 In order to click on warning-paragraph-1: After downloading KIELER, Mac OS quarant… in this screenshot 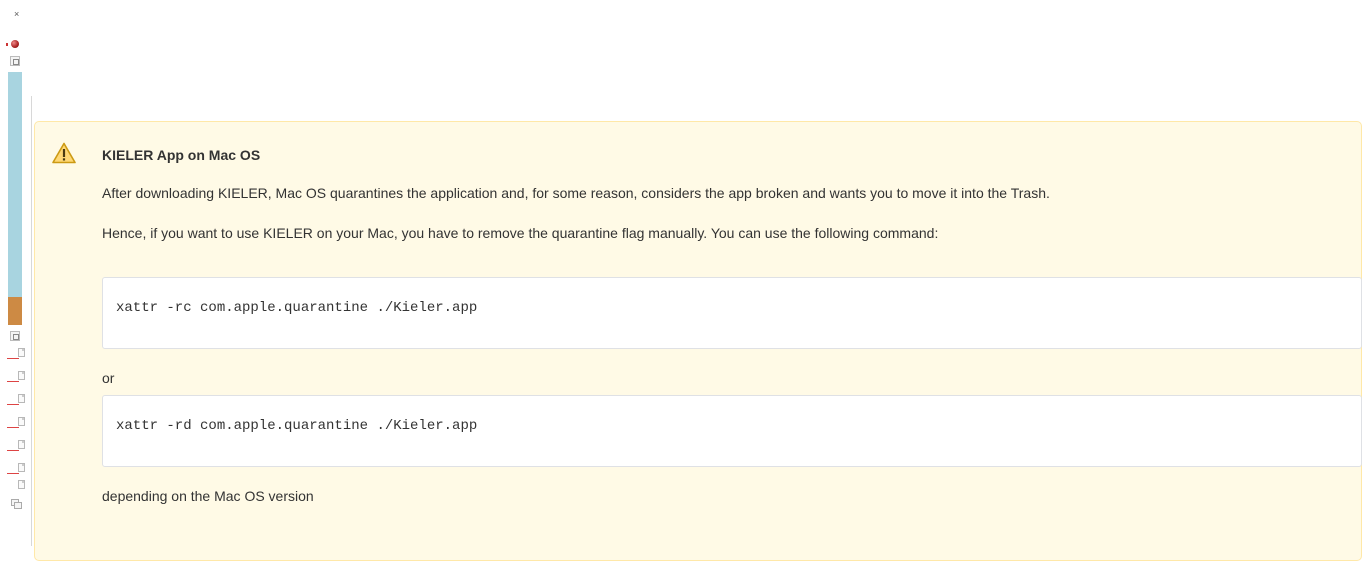, I will do `click(576, 193)`.